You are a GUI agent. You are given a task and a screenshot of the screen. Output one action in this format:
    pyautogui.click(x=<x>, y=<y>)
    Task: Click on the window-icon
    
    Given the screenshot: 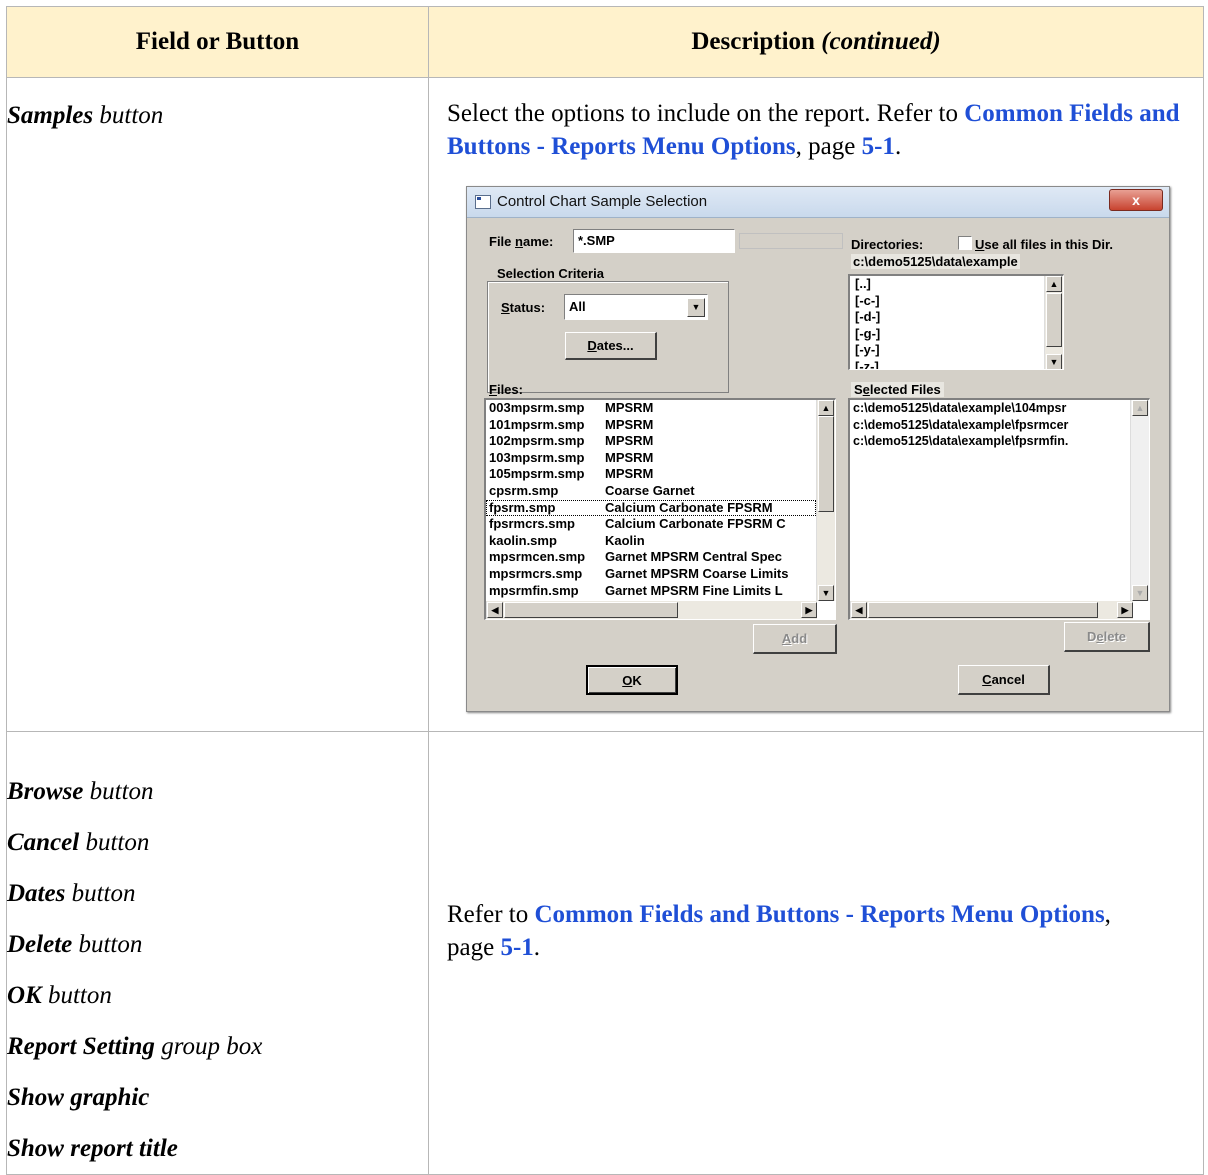 What is the action you would take?
    pyautogui.click(x=483, y=202)
    